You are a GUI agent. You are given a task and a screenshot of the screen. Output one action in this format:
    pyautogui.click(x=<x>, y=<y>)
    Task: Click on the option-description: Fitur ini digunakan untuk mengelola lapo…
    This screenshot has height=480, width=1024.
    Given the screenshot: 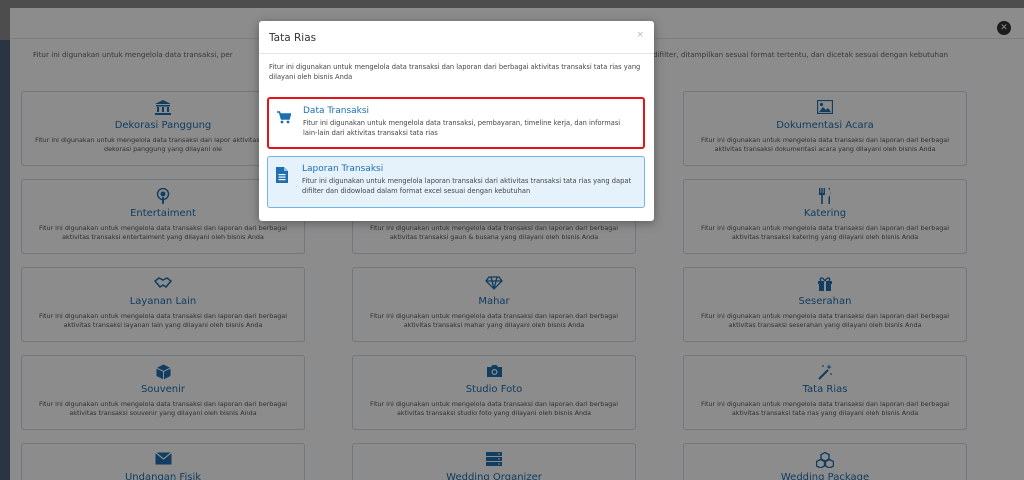 What is the action you would take?
    pyautogui.click(x=467, y=186)
    